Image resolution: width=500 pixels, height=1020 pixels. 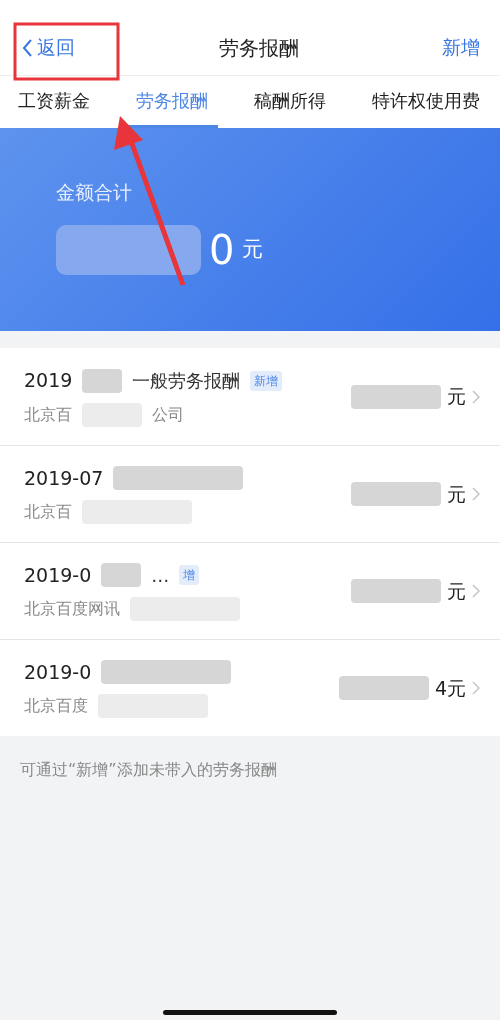 What do you see at coordinates (27, 47) in the screenshot?
I see `back-chevron-icon` at bounding box center [27, 47].